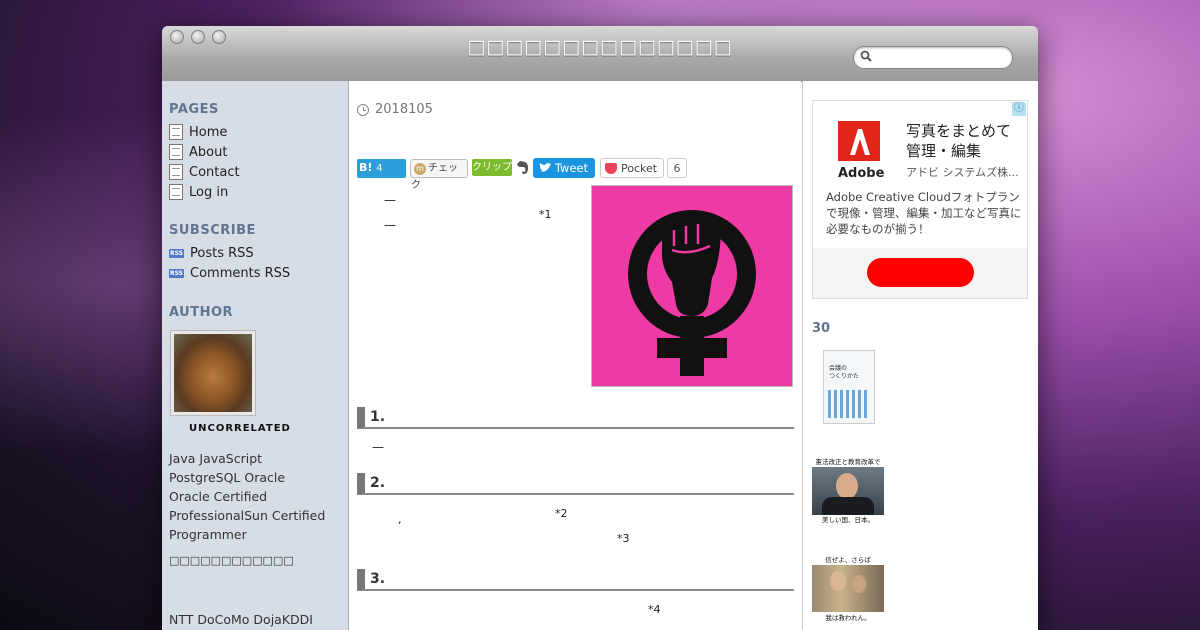  I want to click on title-bar: □□□□□□□□□□□□□□, so click(600, 54).